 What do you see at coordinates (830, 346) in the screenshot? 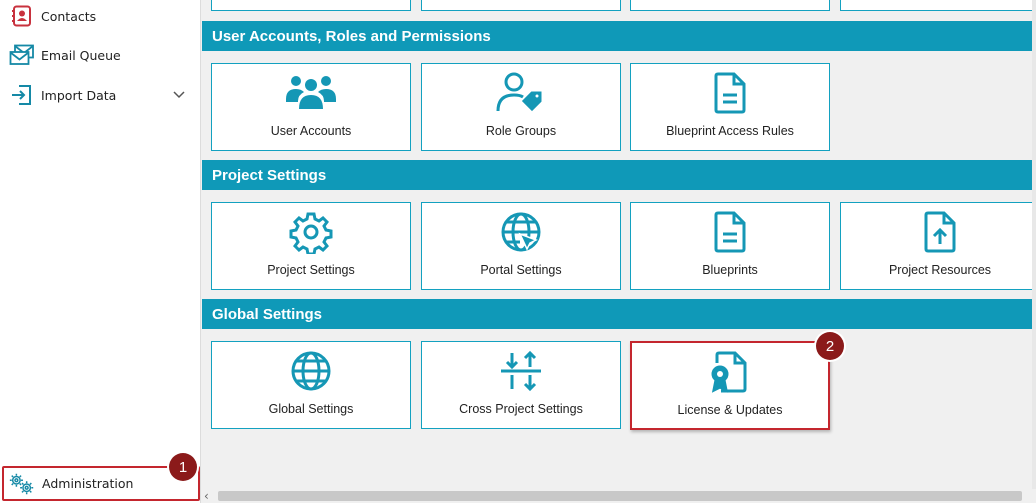
I see `step-badge-2: 2` at bounding box center [830, 346].